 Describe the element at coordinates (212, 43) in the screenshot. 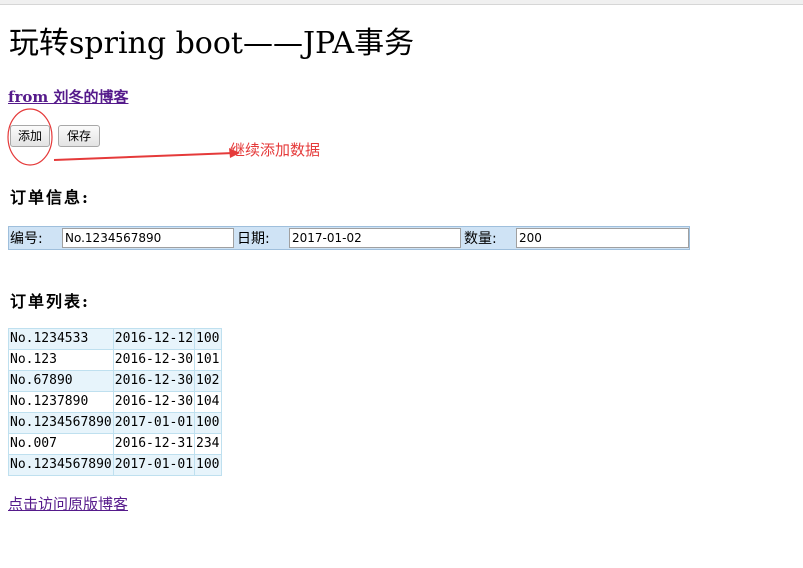

I see `page-title: 玩转spring boot——JPA事务` at that location.